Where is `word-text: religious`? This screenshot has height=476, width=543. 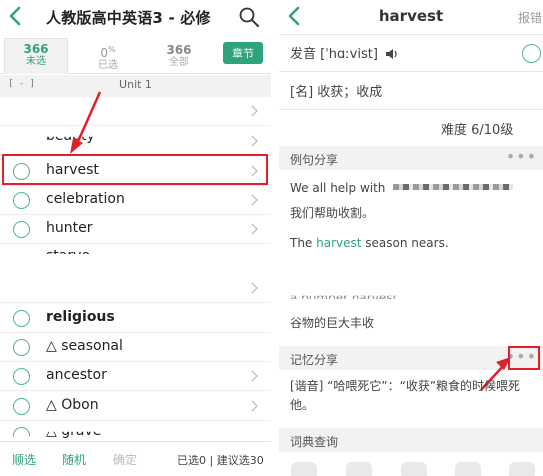
word-text: religious is located at coordinates (80, 317).